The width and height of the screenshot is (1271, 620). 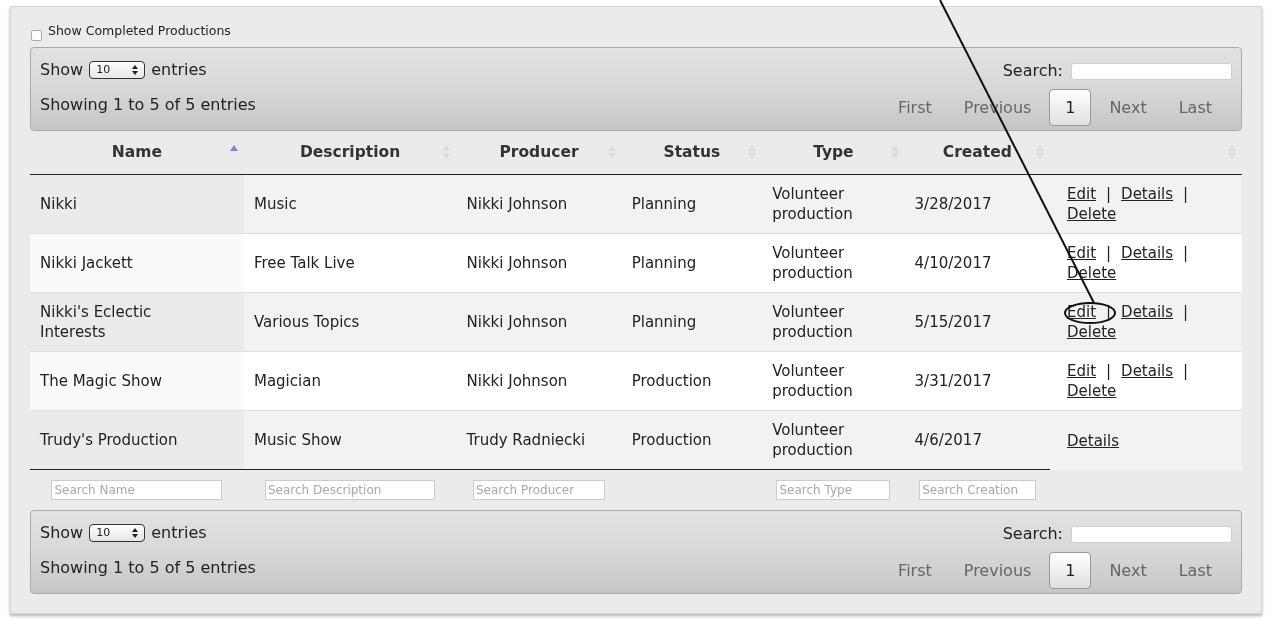 What do you see at coordinates (137, 381) in the screenshot?
I see `table-cell: The Magic Show` at bounding box center [137, 381].